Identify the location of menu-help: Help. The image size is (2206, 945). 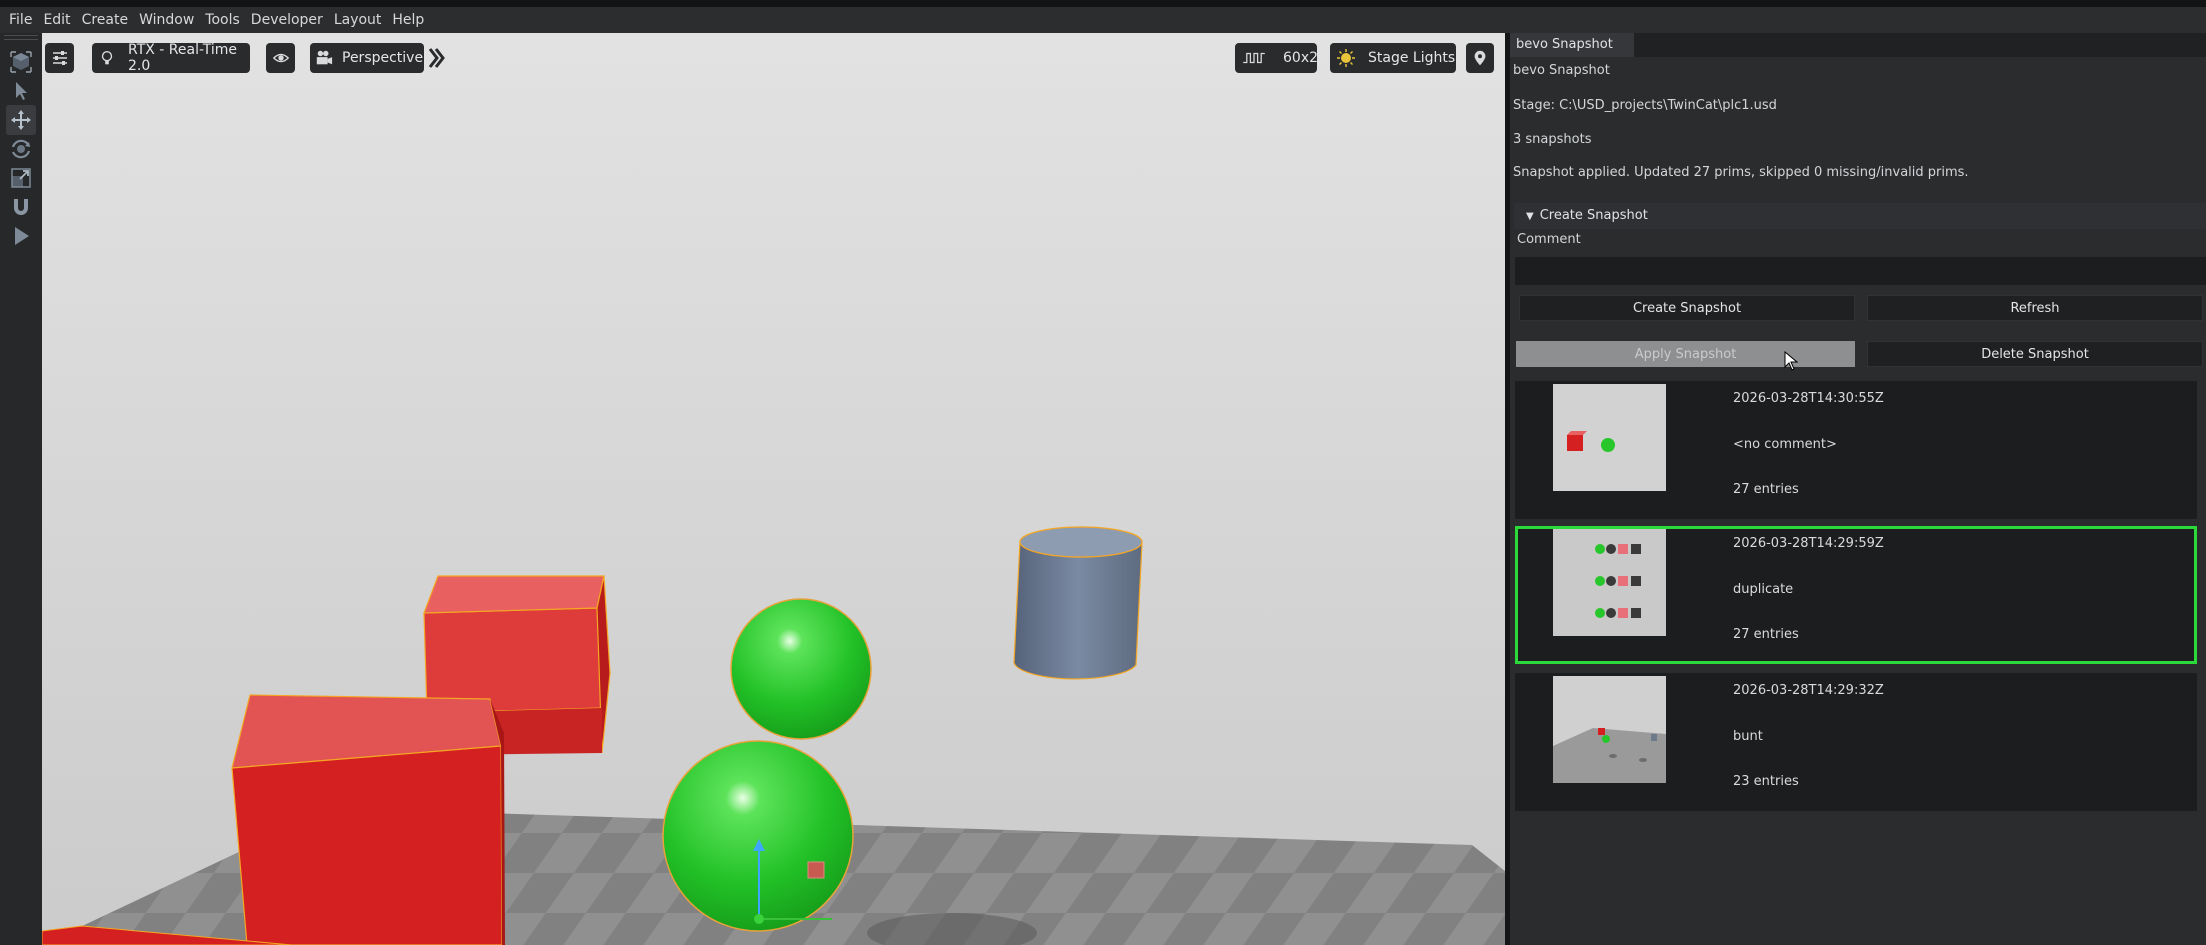
(408, 20).